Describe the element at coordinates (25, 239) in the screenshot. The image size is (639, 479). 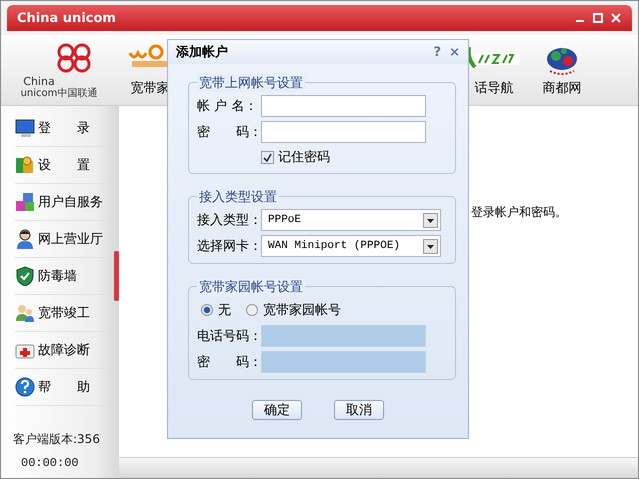
I see `user-icon` at that location.